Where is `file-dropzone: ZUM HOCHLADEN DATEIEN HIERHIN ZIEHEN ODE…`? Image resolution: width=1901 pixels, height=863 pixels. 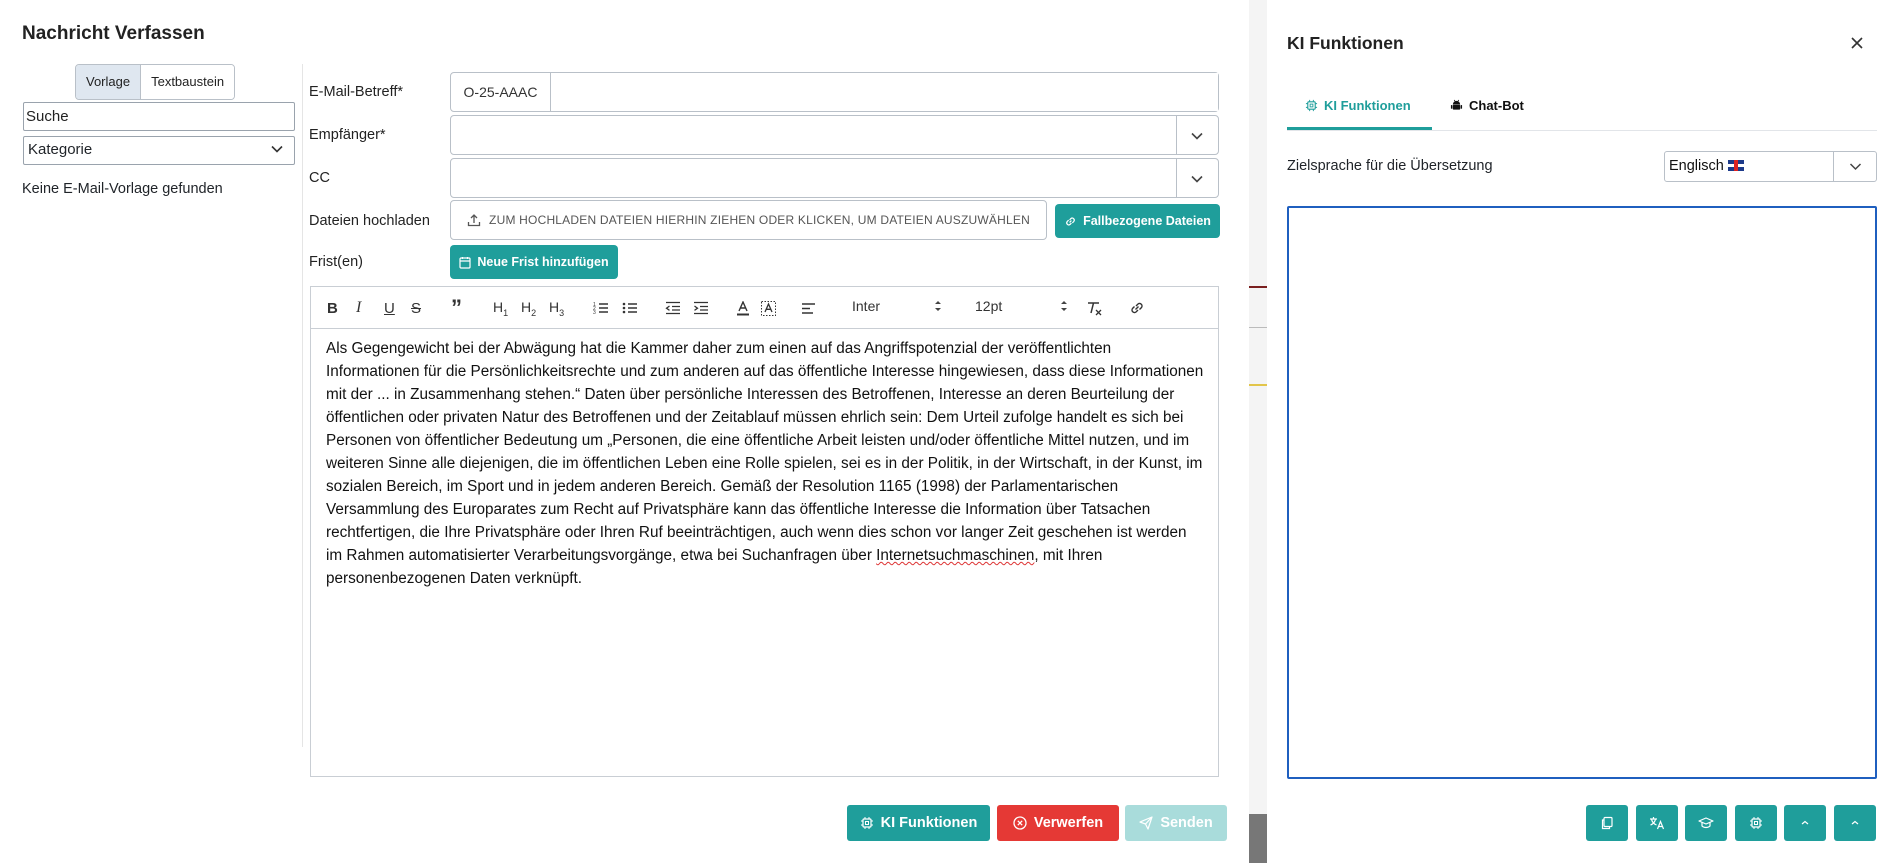
file-dropzone: ZUM HOCHLADEN DATEIEN HIERHIN ZIEHEN ODE… is located at coordinates (748, 220).